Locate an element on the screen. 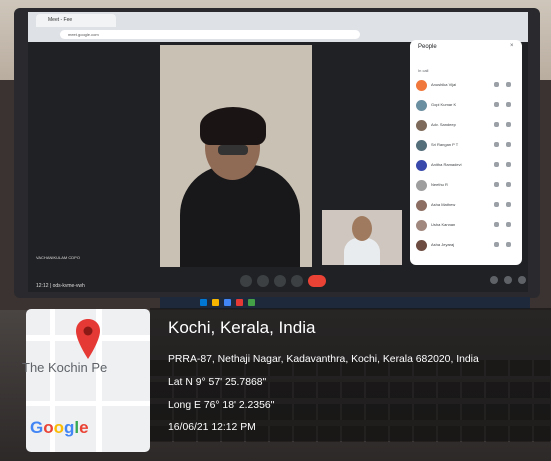  participant-name: Neethu R is located at coordinates (439, 184).